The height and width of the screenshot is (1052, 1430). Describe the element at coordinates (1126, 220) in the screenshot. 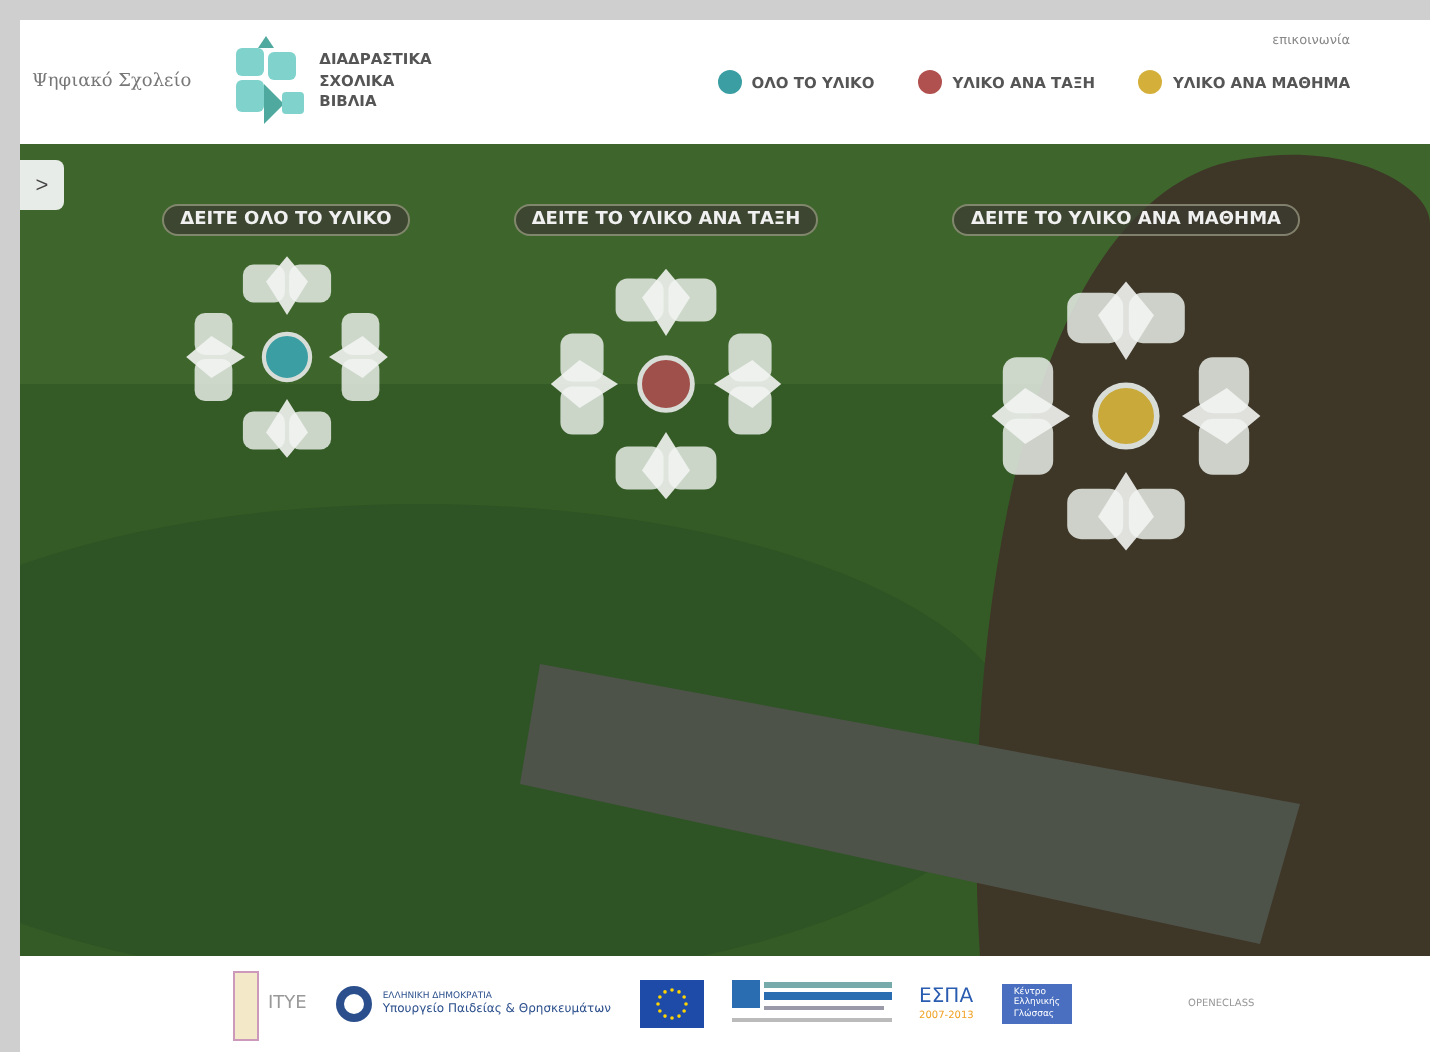

I see `section-link: ΔΕΙΤΕ ΤΟ ΥΛΙΚΟ ΑΝΑ ΜΑΘΗΜΑ` at that location.